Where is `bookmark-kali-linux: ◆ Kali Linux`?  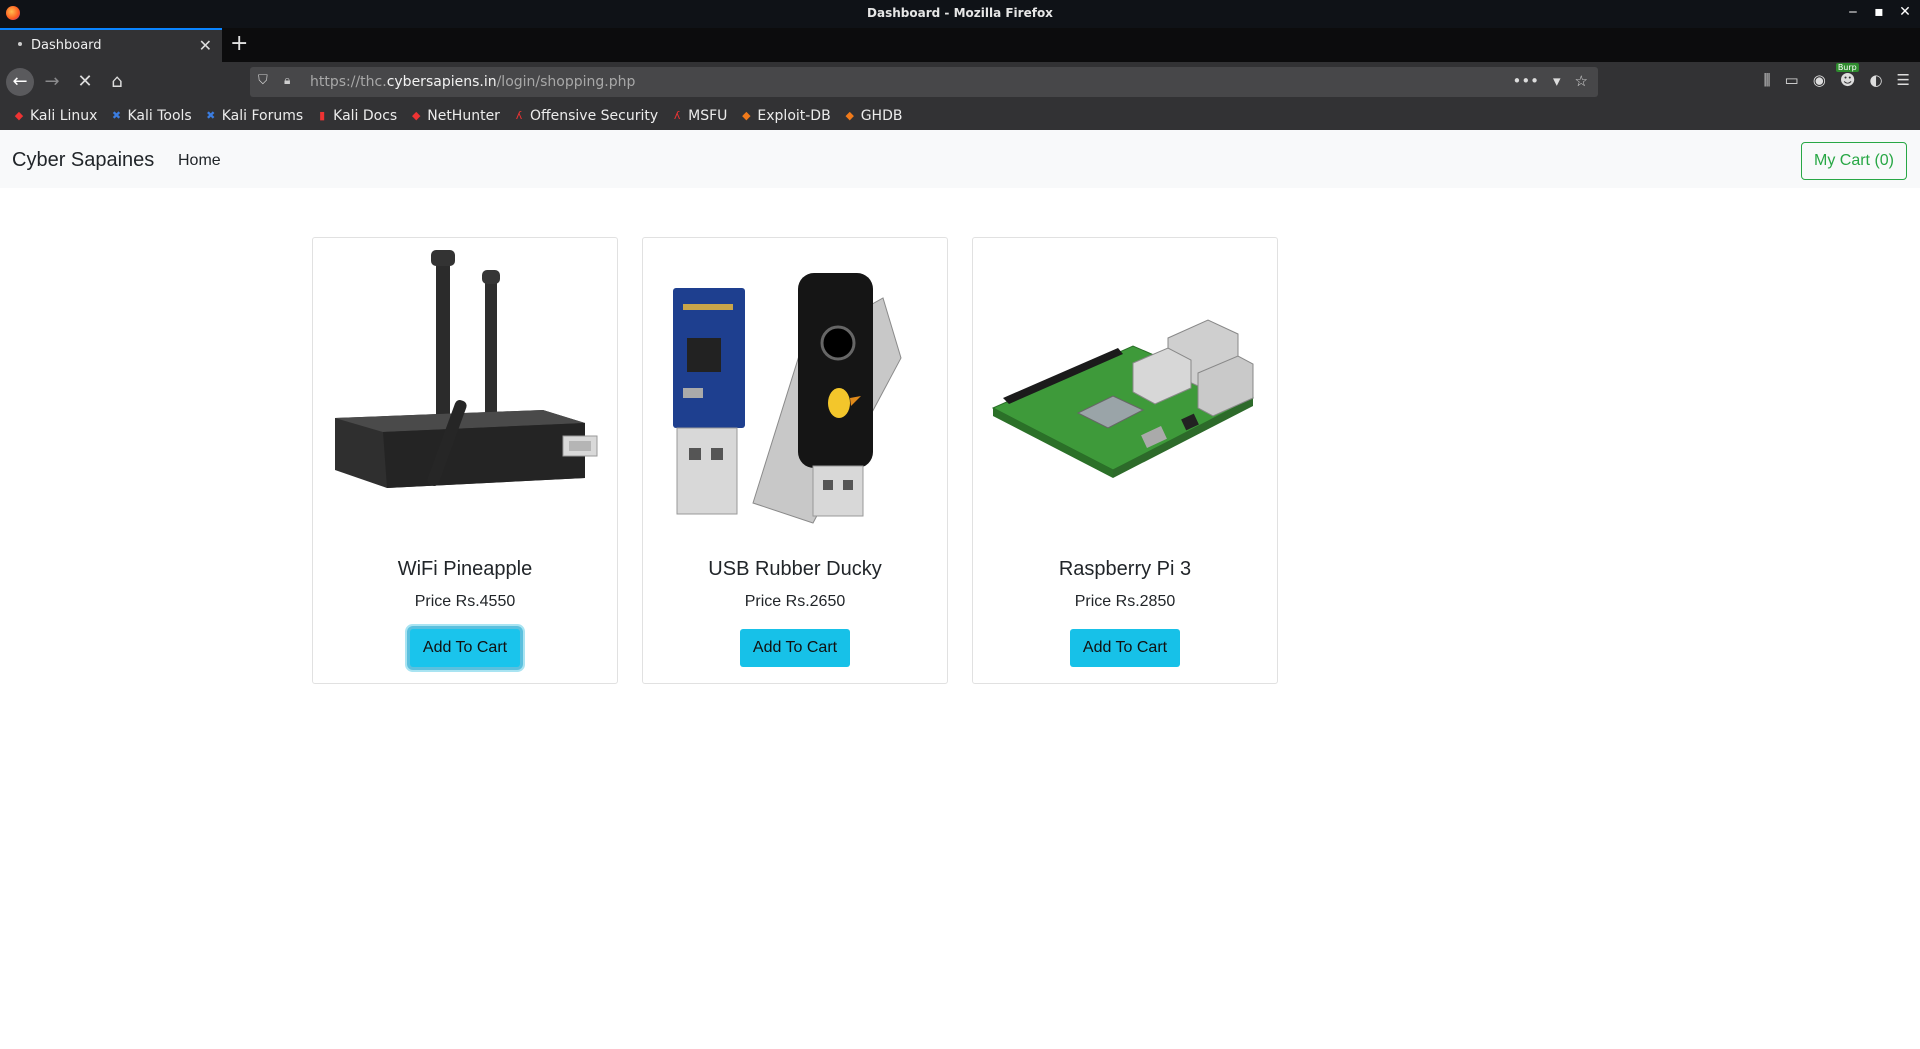
bookmark-kali-linux: ◆ Kali Linux is located at coordinates (55, 116).